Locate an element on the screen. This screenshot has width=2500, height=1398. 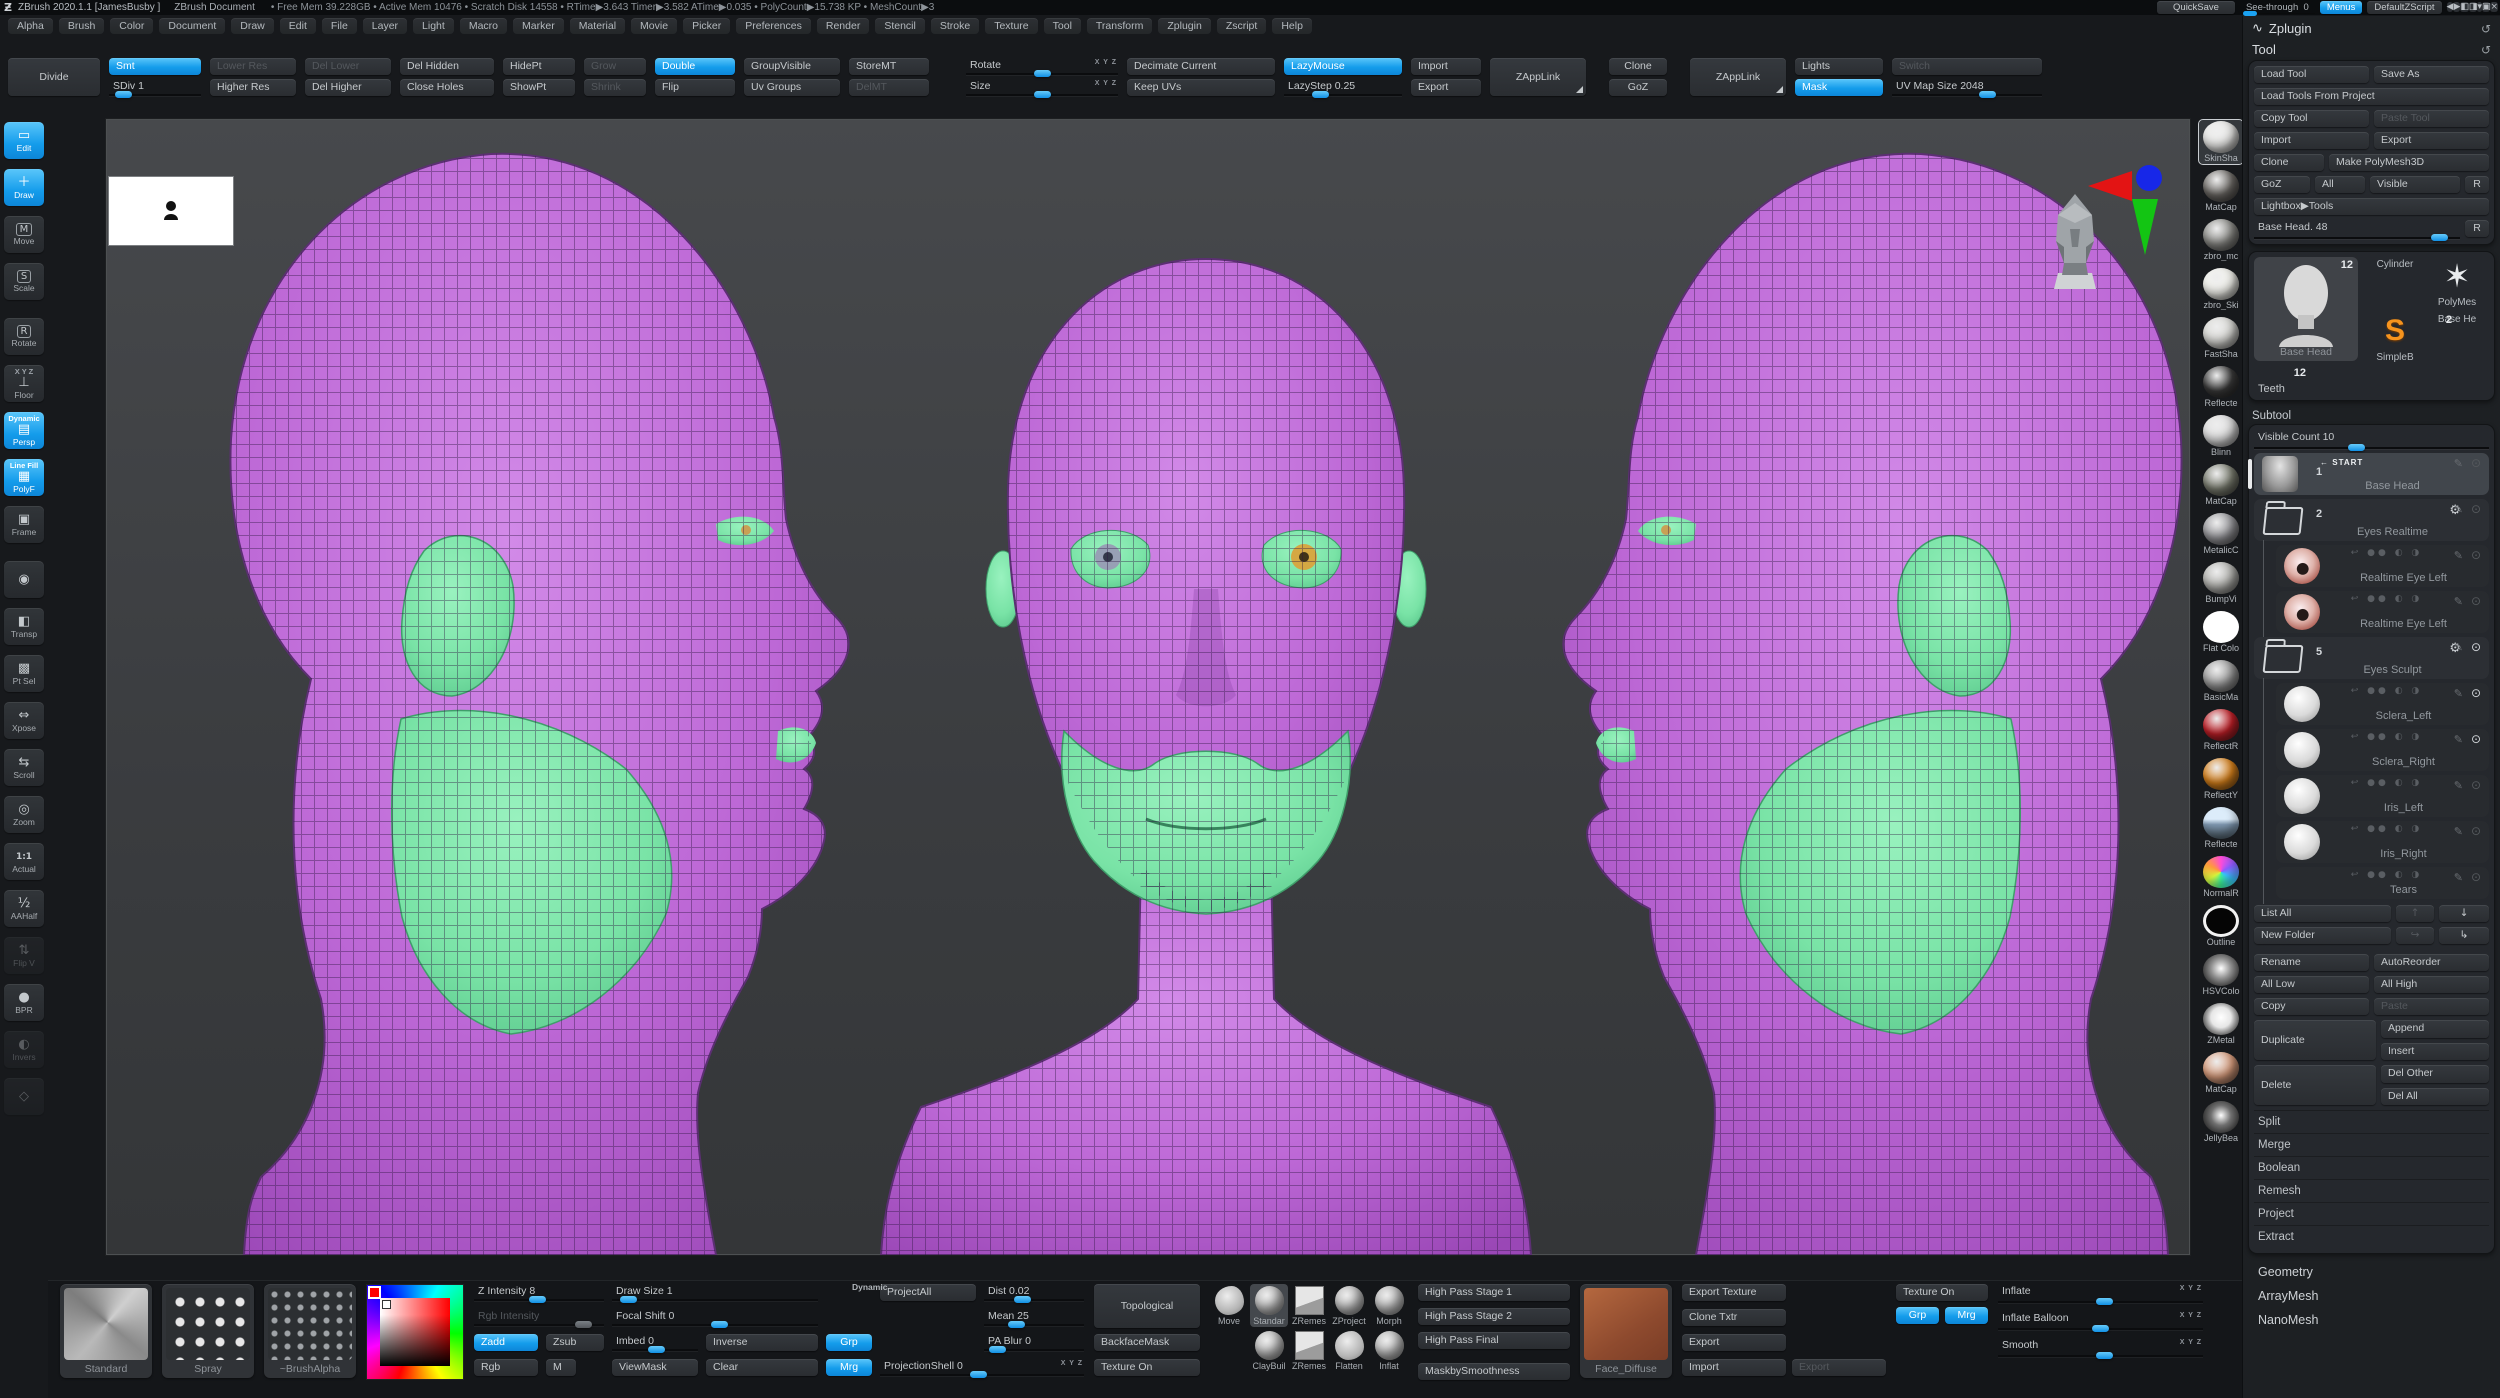
mrg-button-2: Mrg is located at coordinates (1966, 1315).